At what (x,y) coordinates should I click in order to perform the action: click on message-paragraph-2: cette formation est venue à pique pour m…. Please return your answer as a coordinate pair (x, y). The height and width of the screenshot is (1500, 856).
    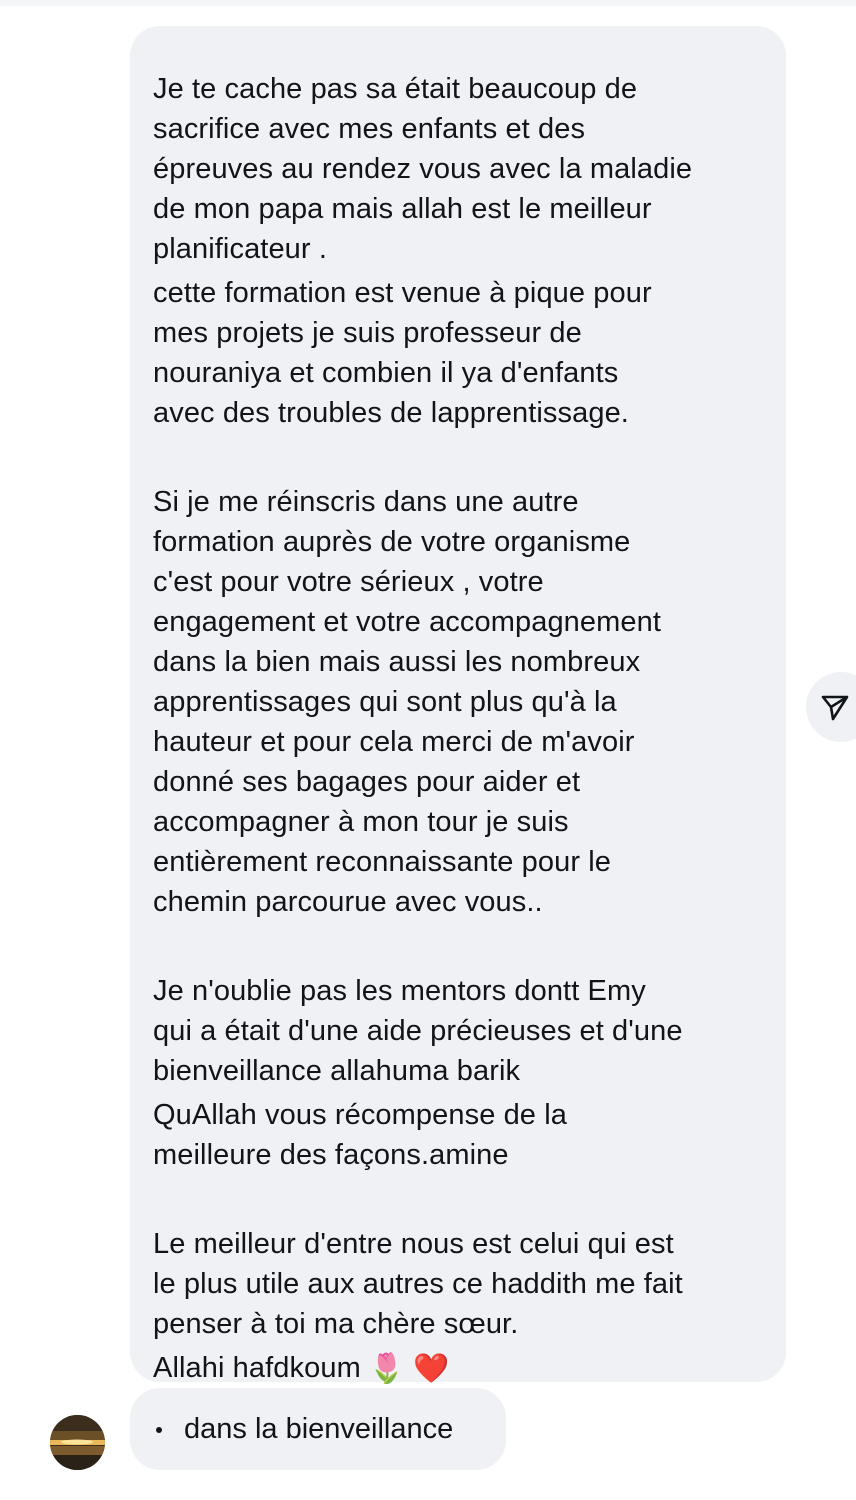
    Looking at the image, I should click on (402, 353).